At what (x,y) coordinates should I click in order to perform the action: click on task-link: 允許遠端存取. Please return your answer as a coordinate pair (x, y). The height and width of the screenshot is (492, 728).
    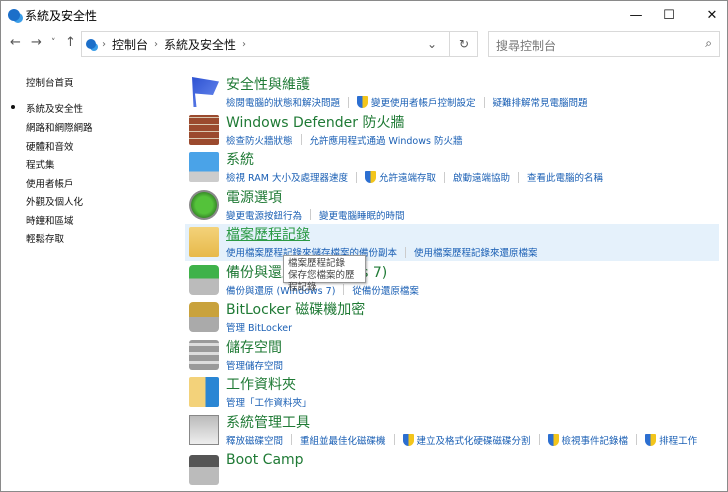
    Looking at the image, I should click on (407, 177).